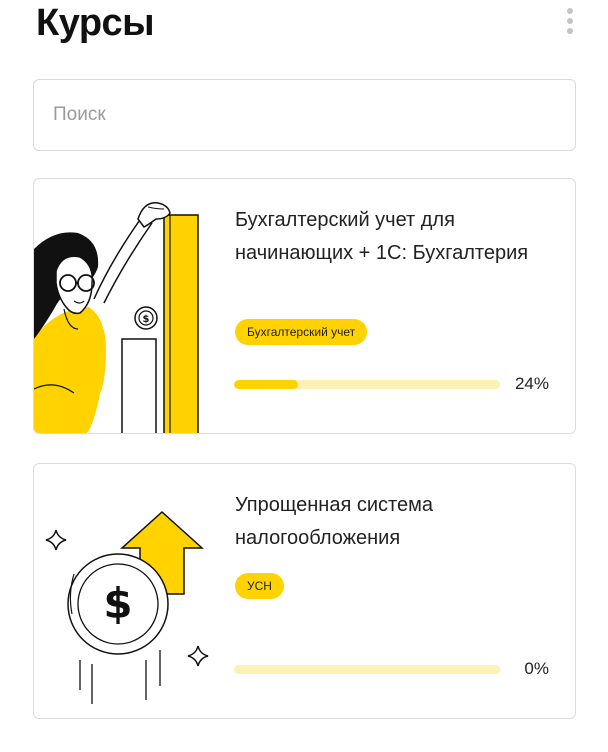  I want to click on dollar-coin-arrow-illustration: $, so click(127, 607).